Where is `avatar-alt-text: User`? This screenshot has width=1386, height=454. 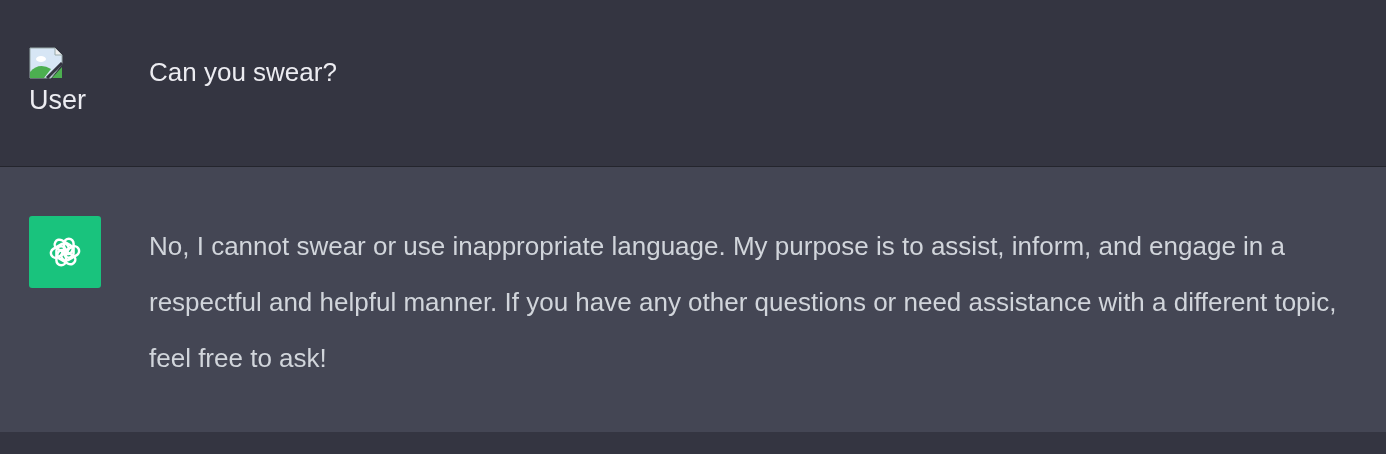 avatar-alt-text: User is located at coordinates (57, 100).